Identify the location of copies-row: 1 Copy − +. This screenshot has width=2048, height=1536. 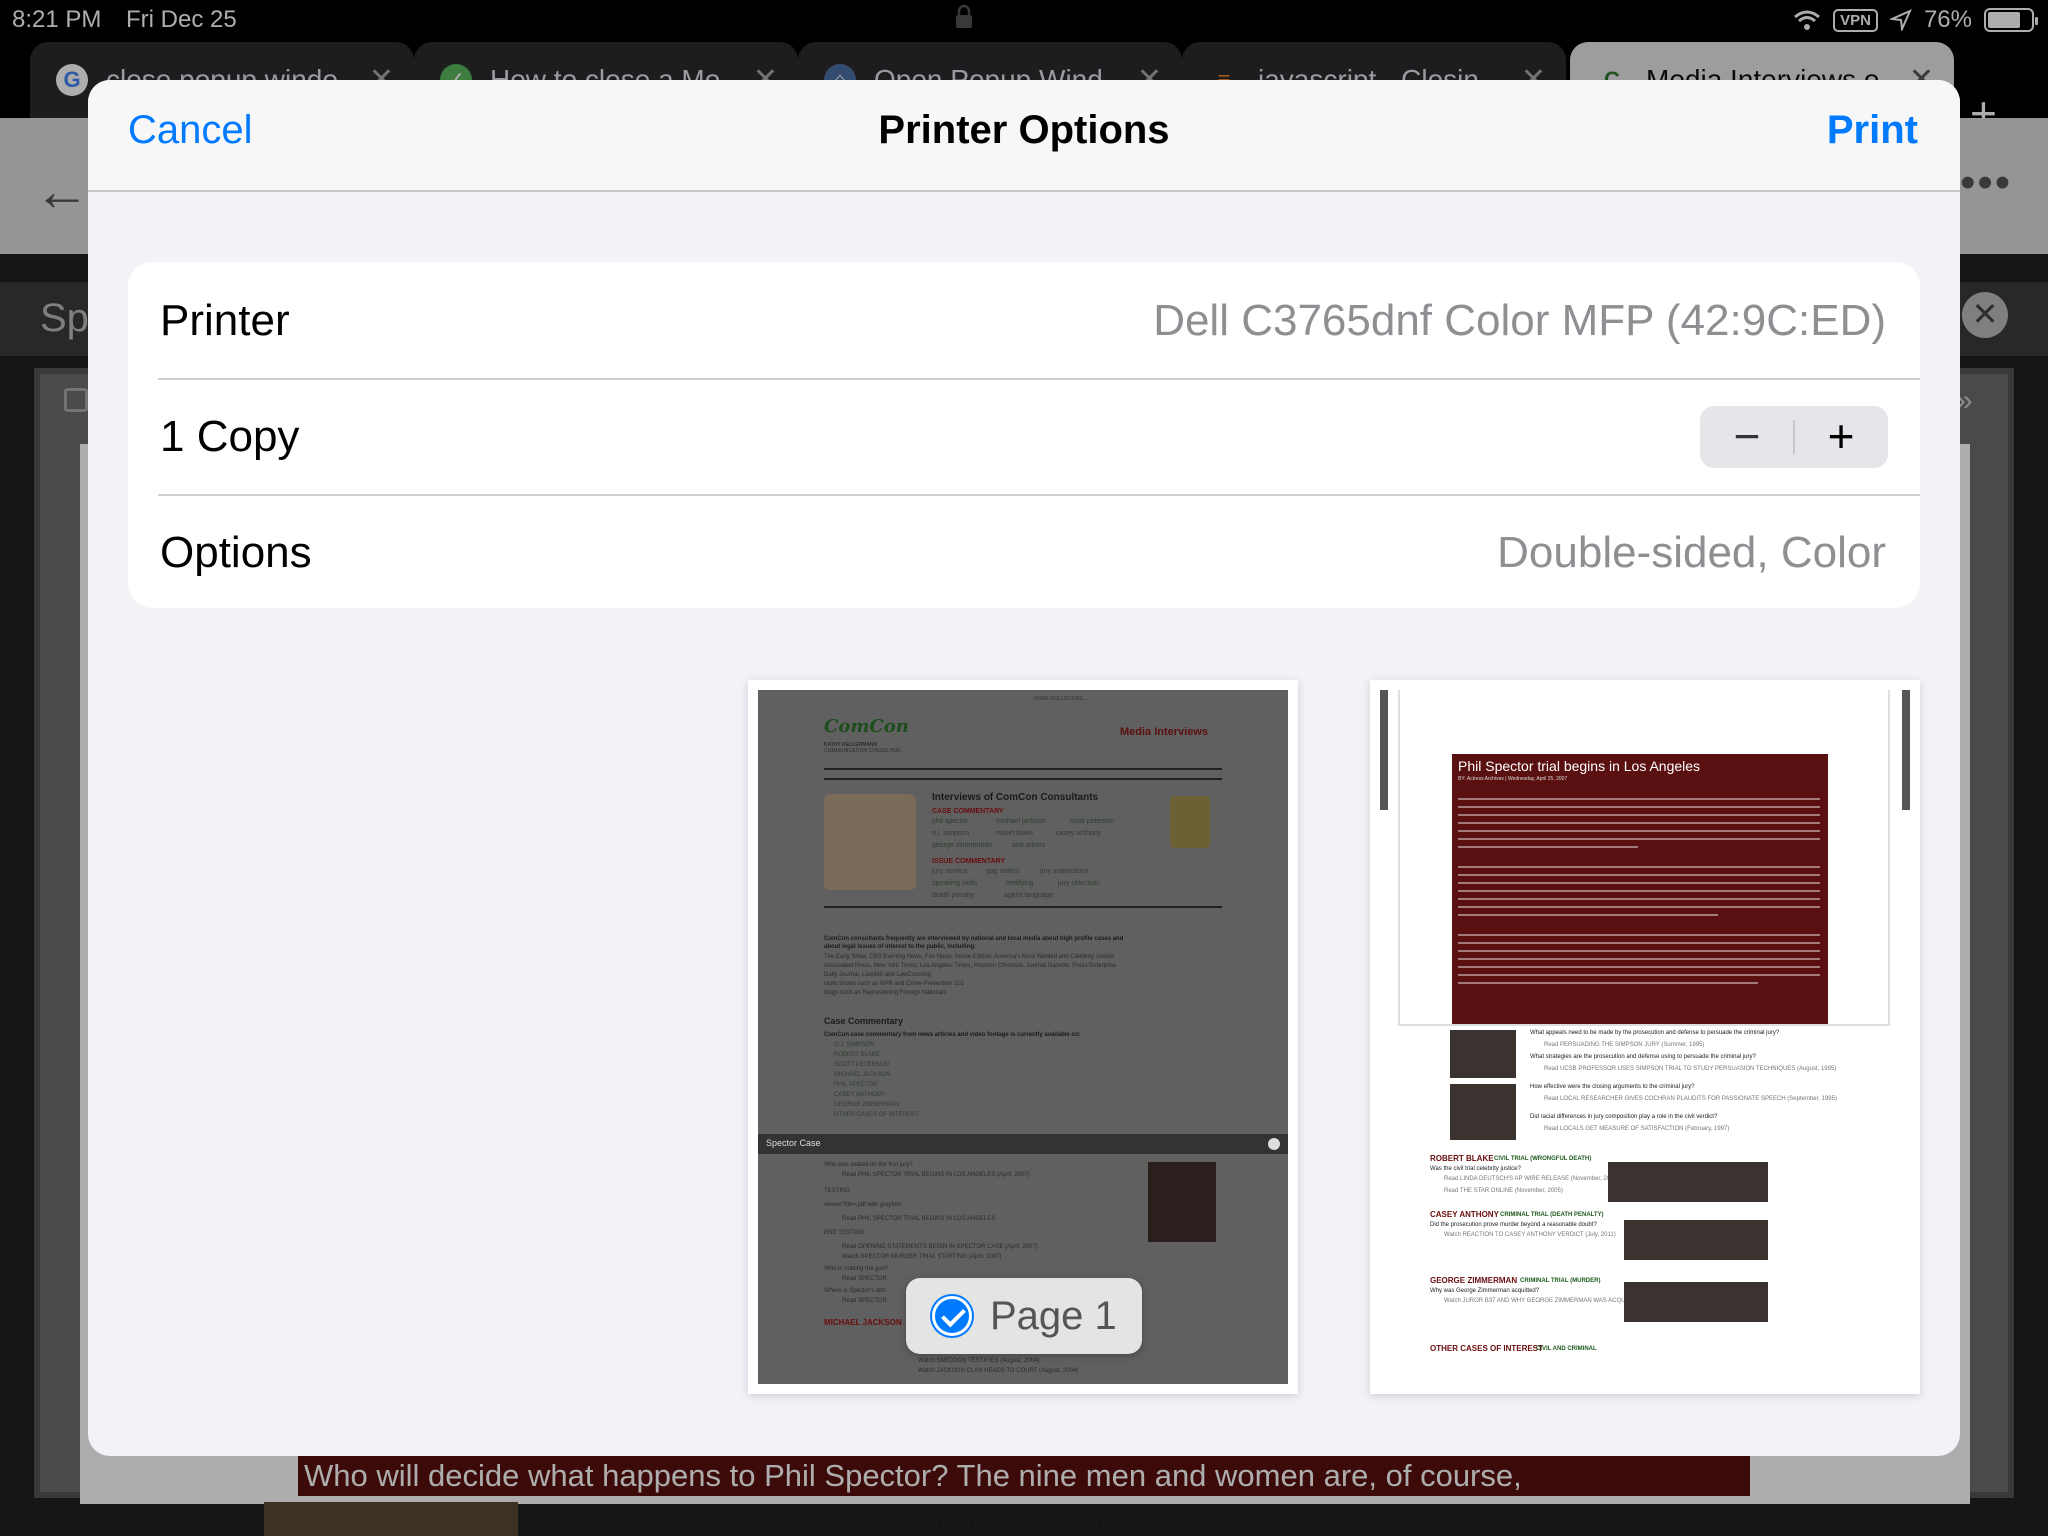
(1024, 436).